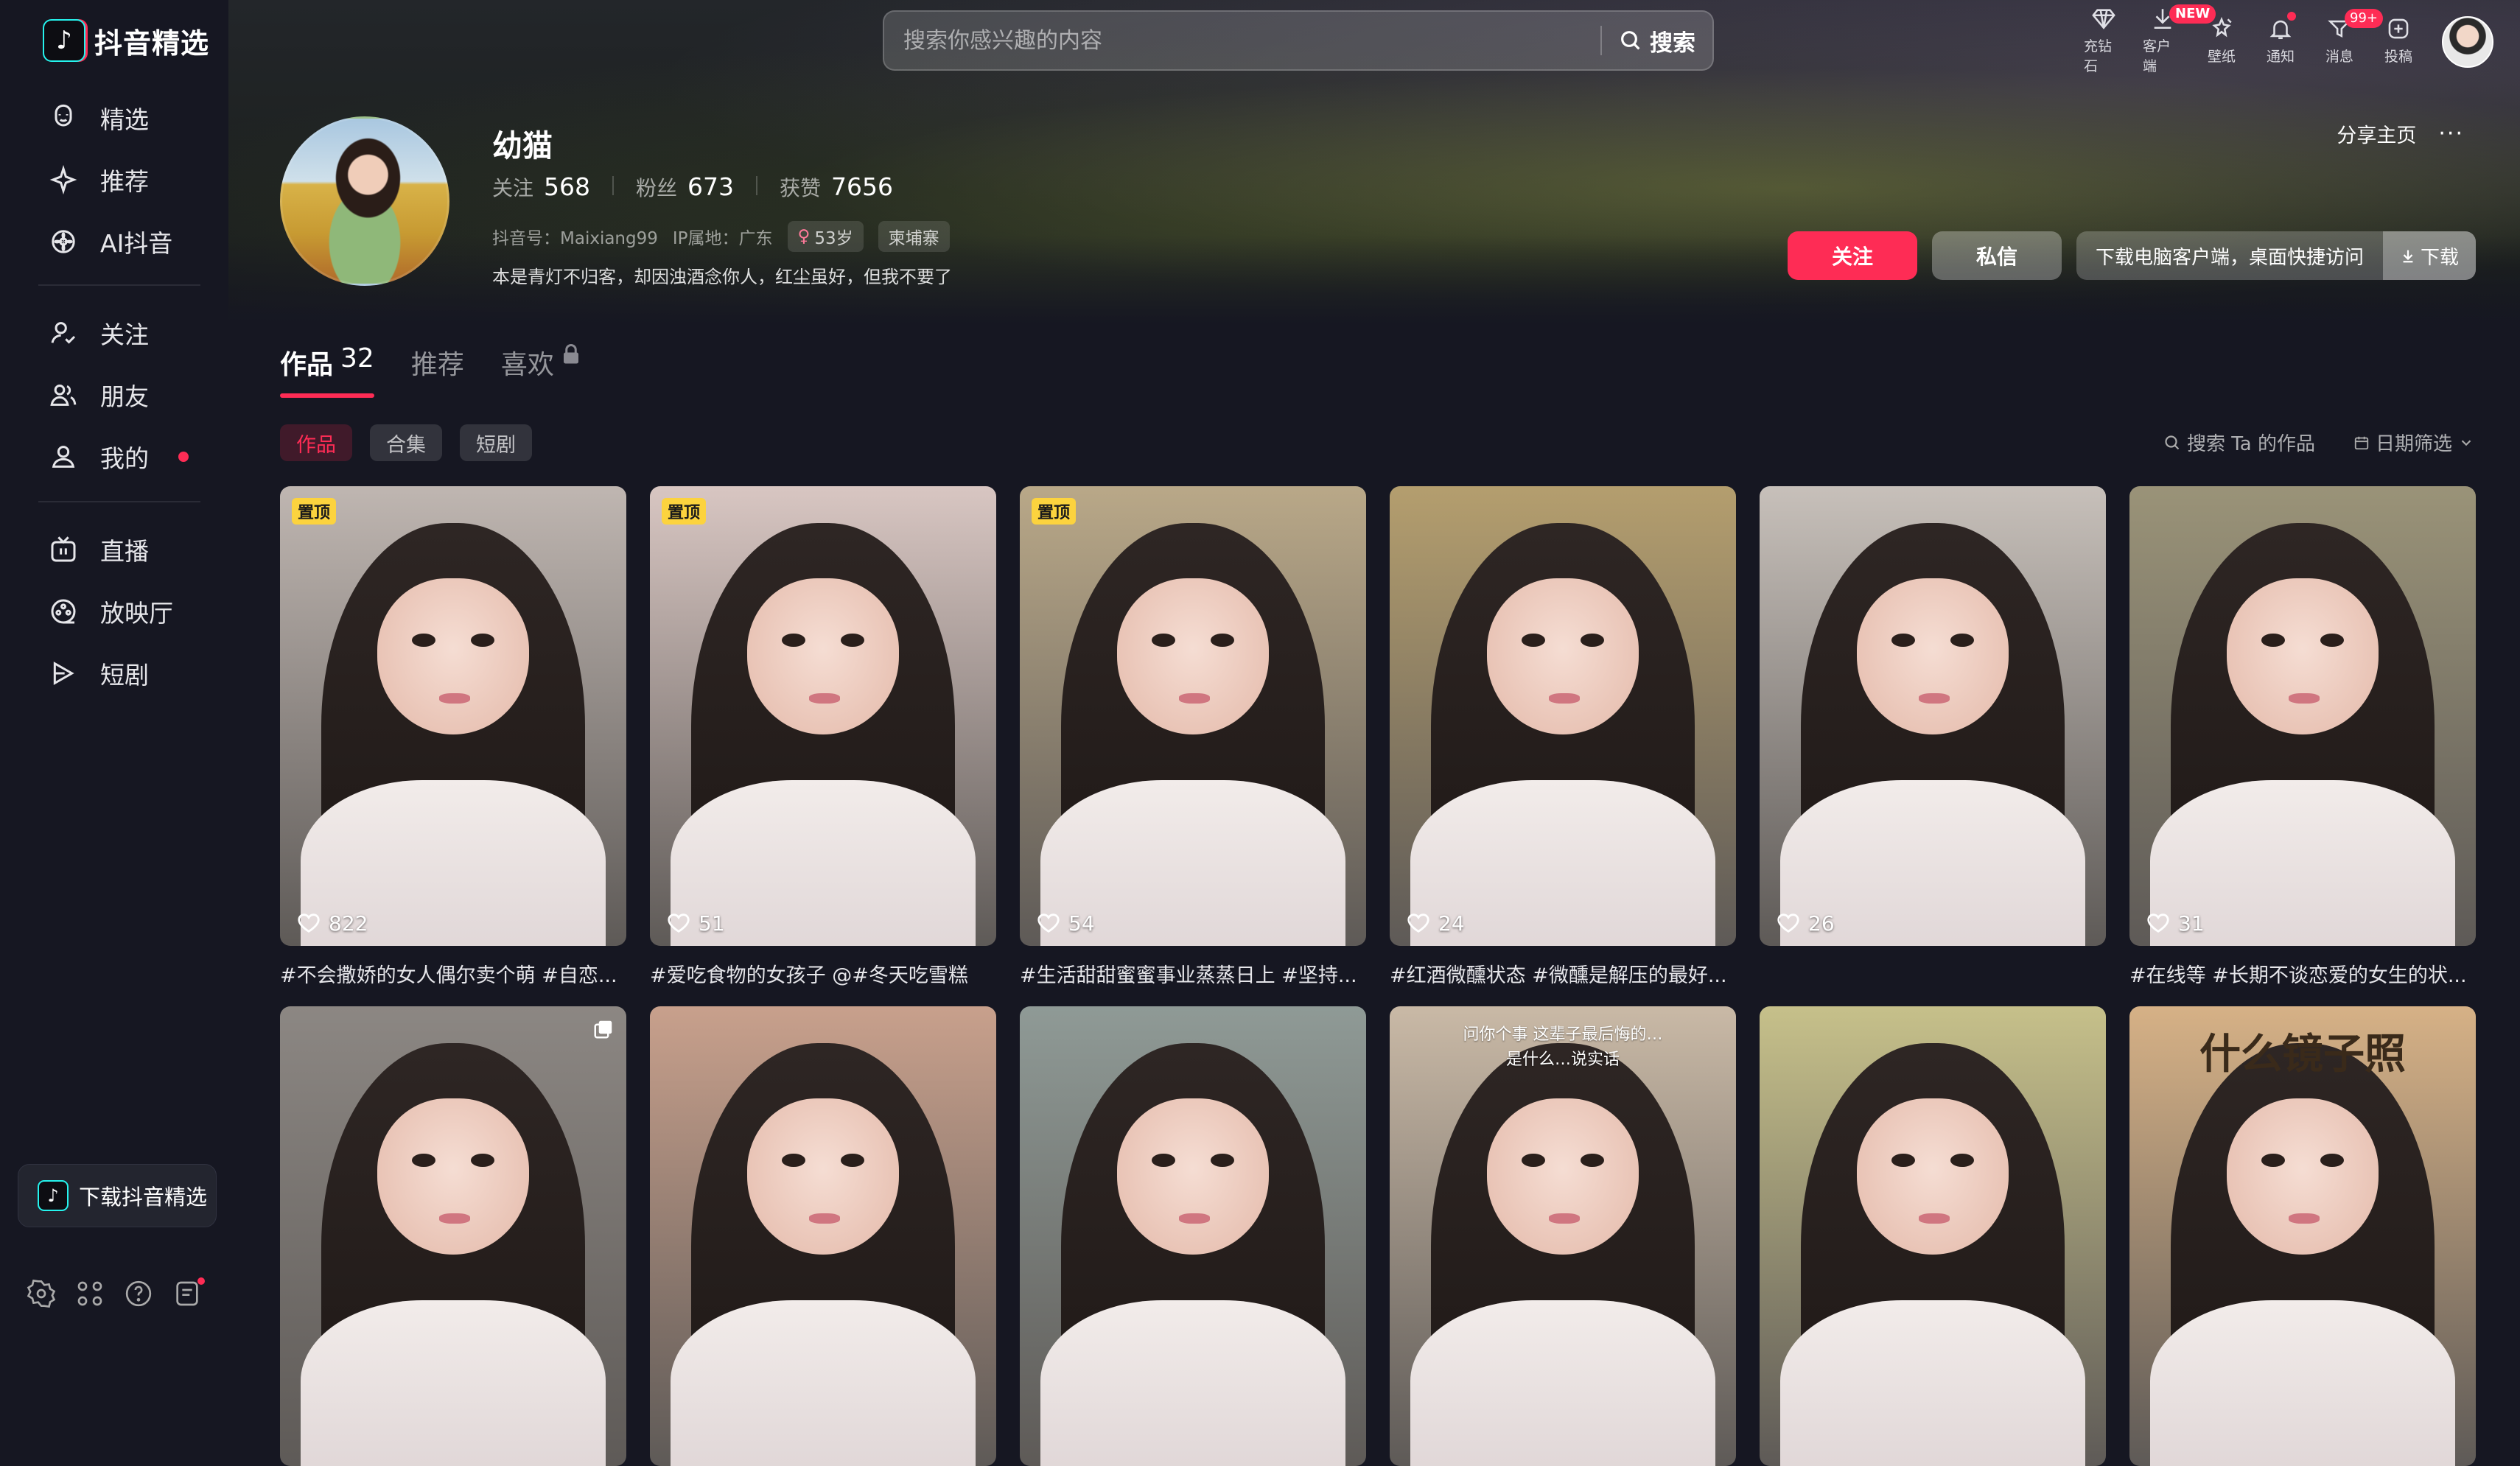  What do you see at coordinates (496, 442) in the screenshot?
I see `filter-chip: 短剧` at bounding box center [496, 442].